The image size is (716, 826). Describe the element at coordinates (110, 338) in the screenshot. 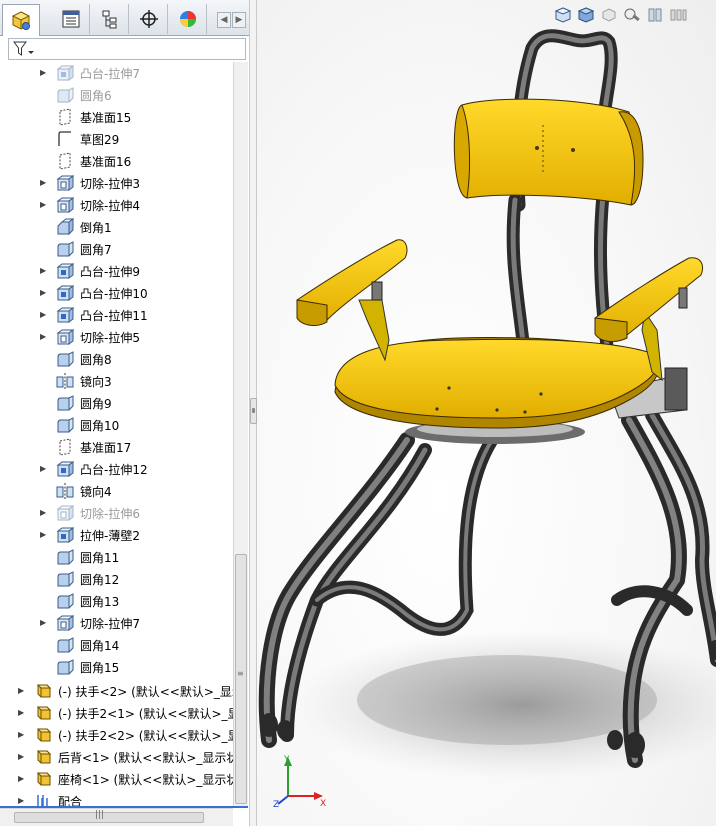

I see `tree-item-label: 切除-拉伸5` at that location.